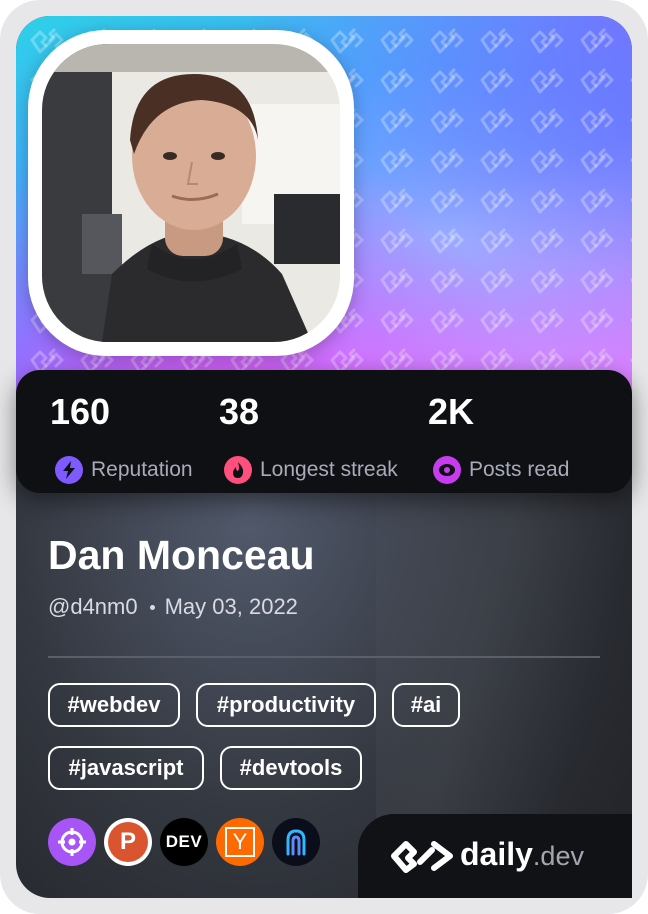  I want to click on stat-label: Longest streak, so click(329, 469).